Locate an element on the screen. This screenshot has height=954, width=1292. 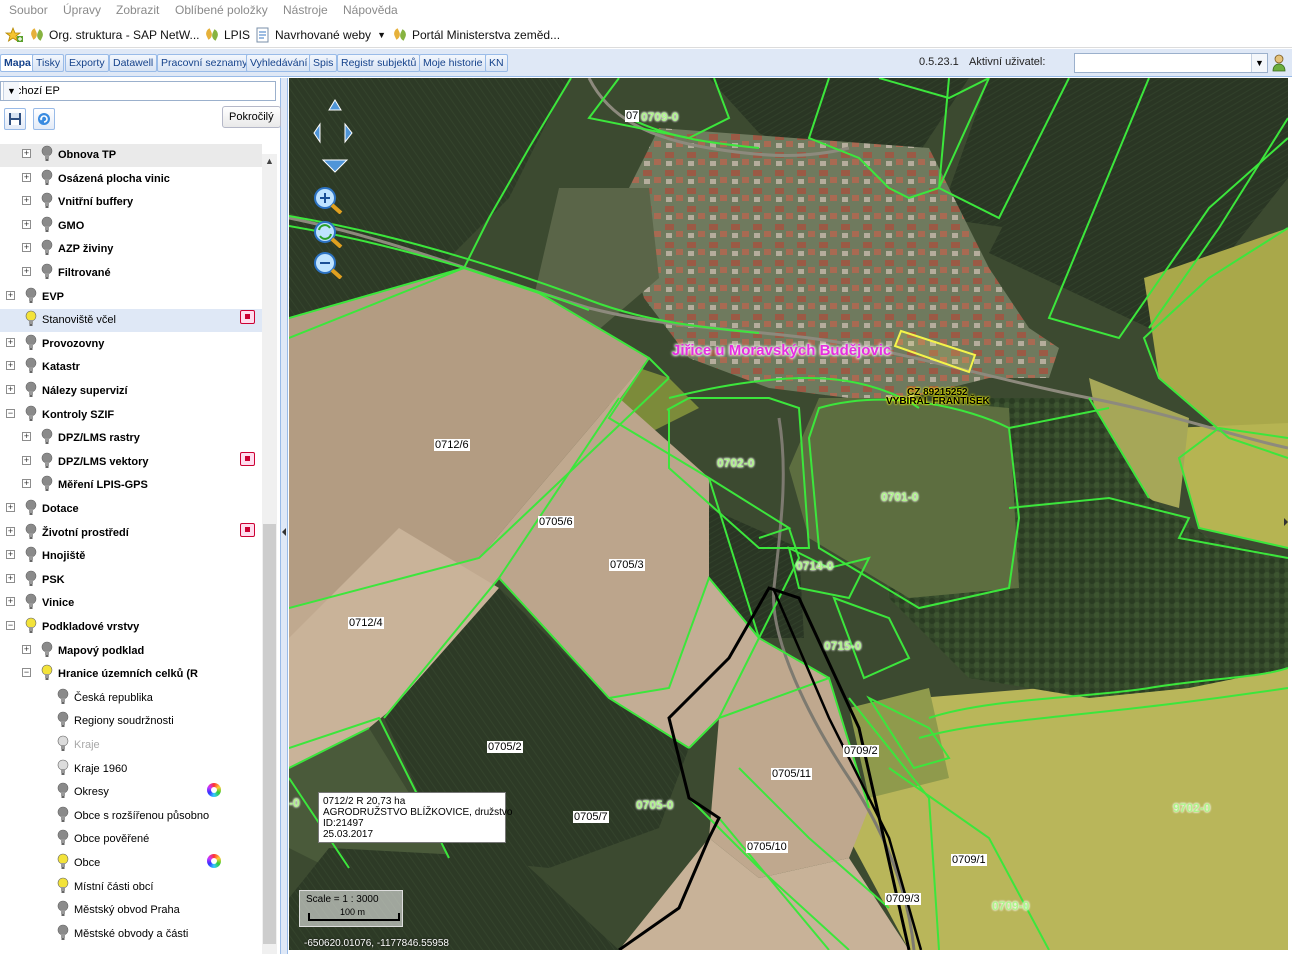
scroll-up-icon: ▲ is located at coordinates (269, 161).